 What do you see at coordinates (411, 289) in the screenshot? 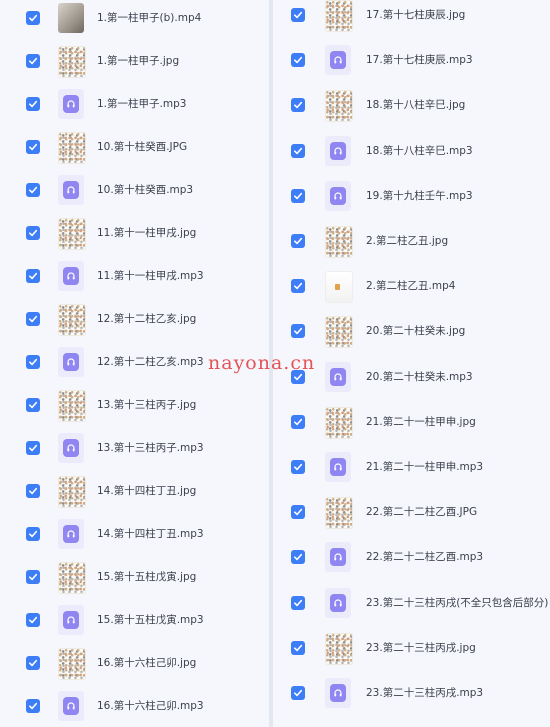
I see `file-row: 2.第二柱乙丑.mp4` at bounding box center [411, 289].